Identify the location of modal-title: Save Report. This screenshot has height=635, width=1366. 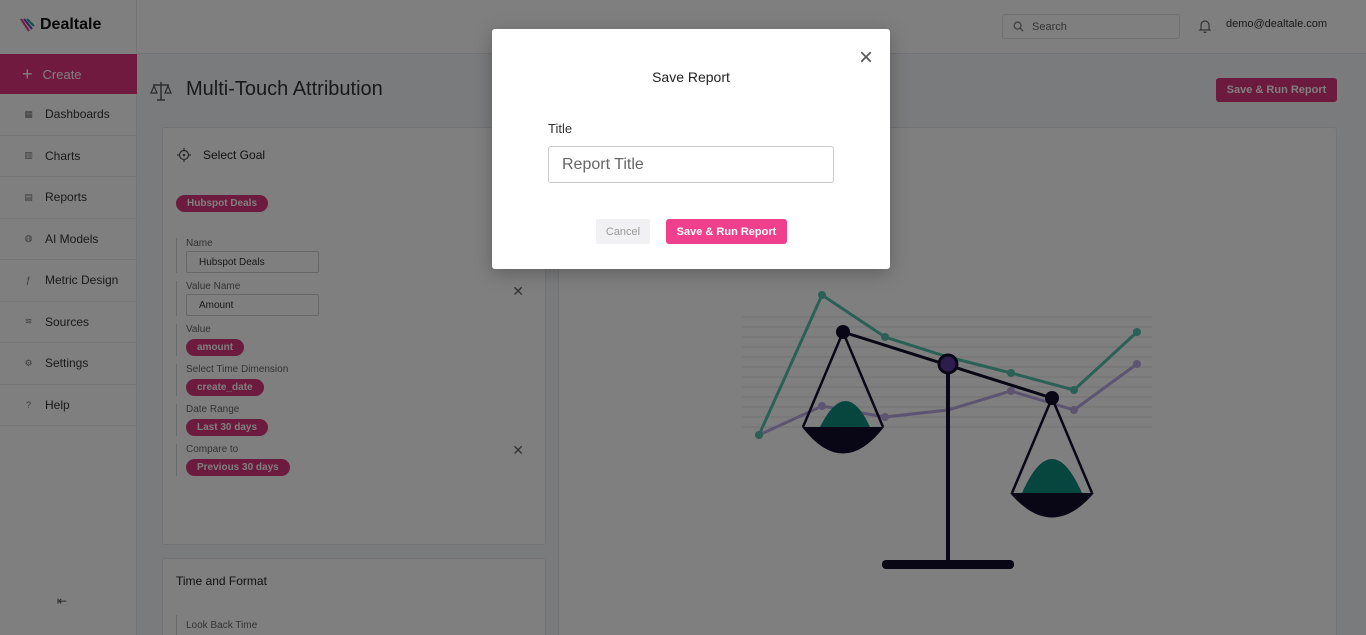
(691, 77).